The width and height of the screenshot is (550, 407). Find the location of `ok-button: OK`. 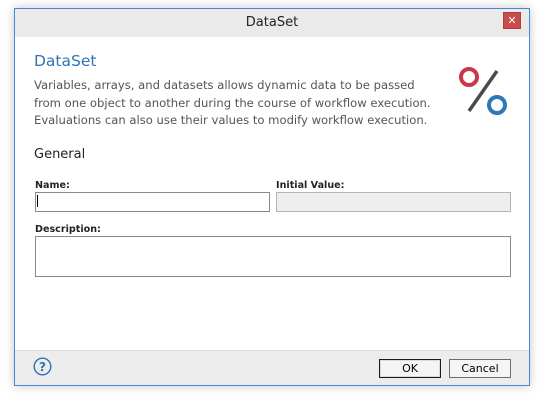

ok-button: OK is located at coordinates (410, 368).